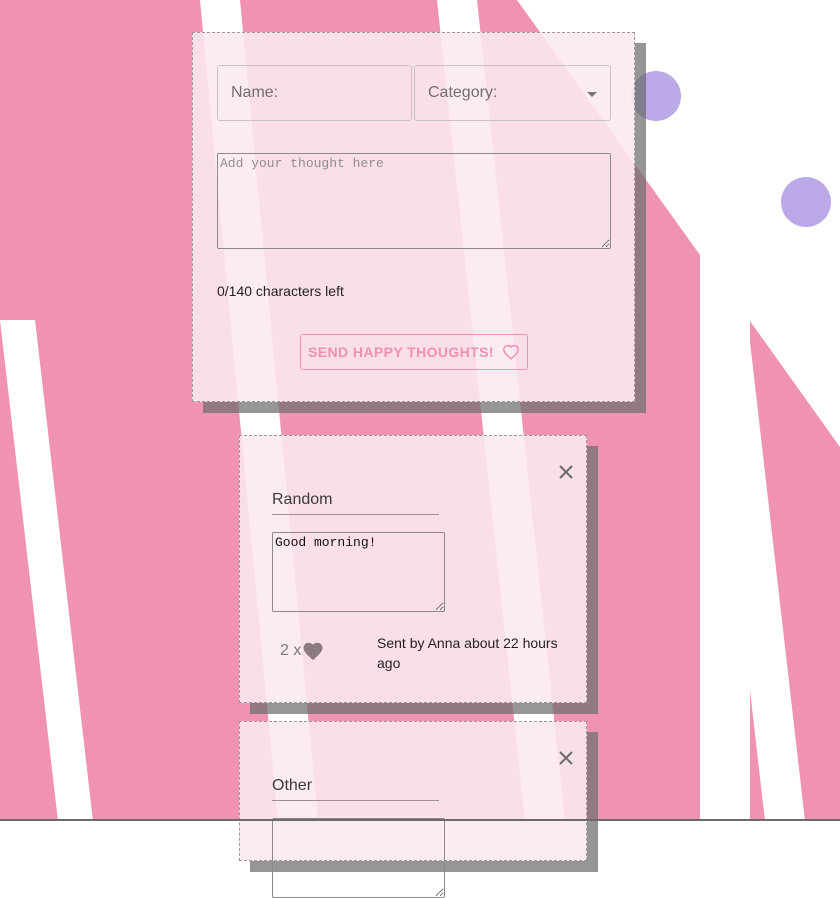  I want to click on thought-category: Random, so click(355, 503).